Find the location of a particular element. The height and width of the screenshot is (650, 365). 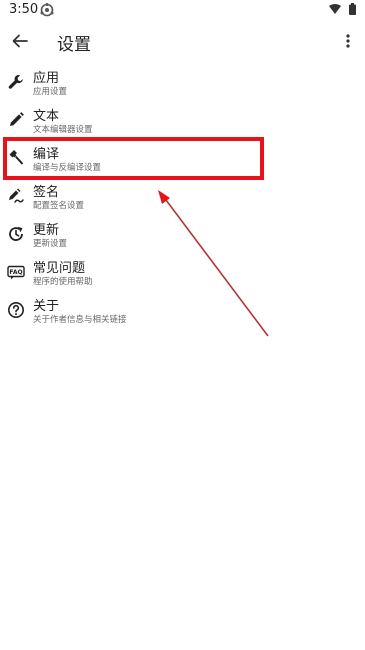

battery-icon is located at coordinates (352, 9).